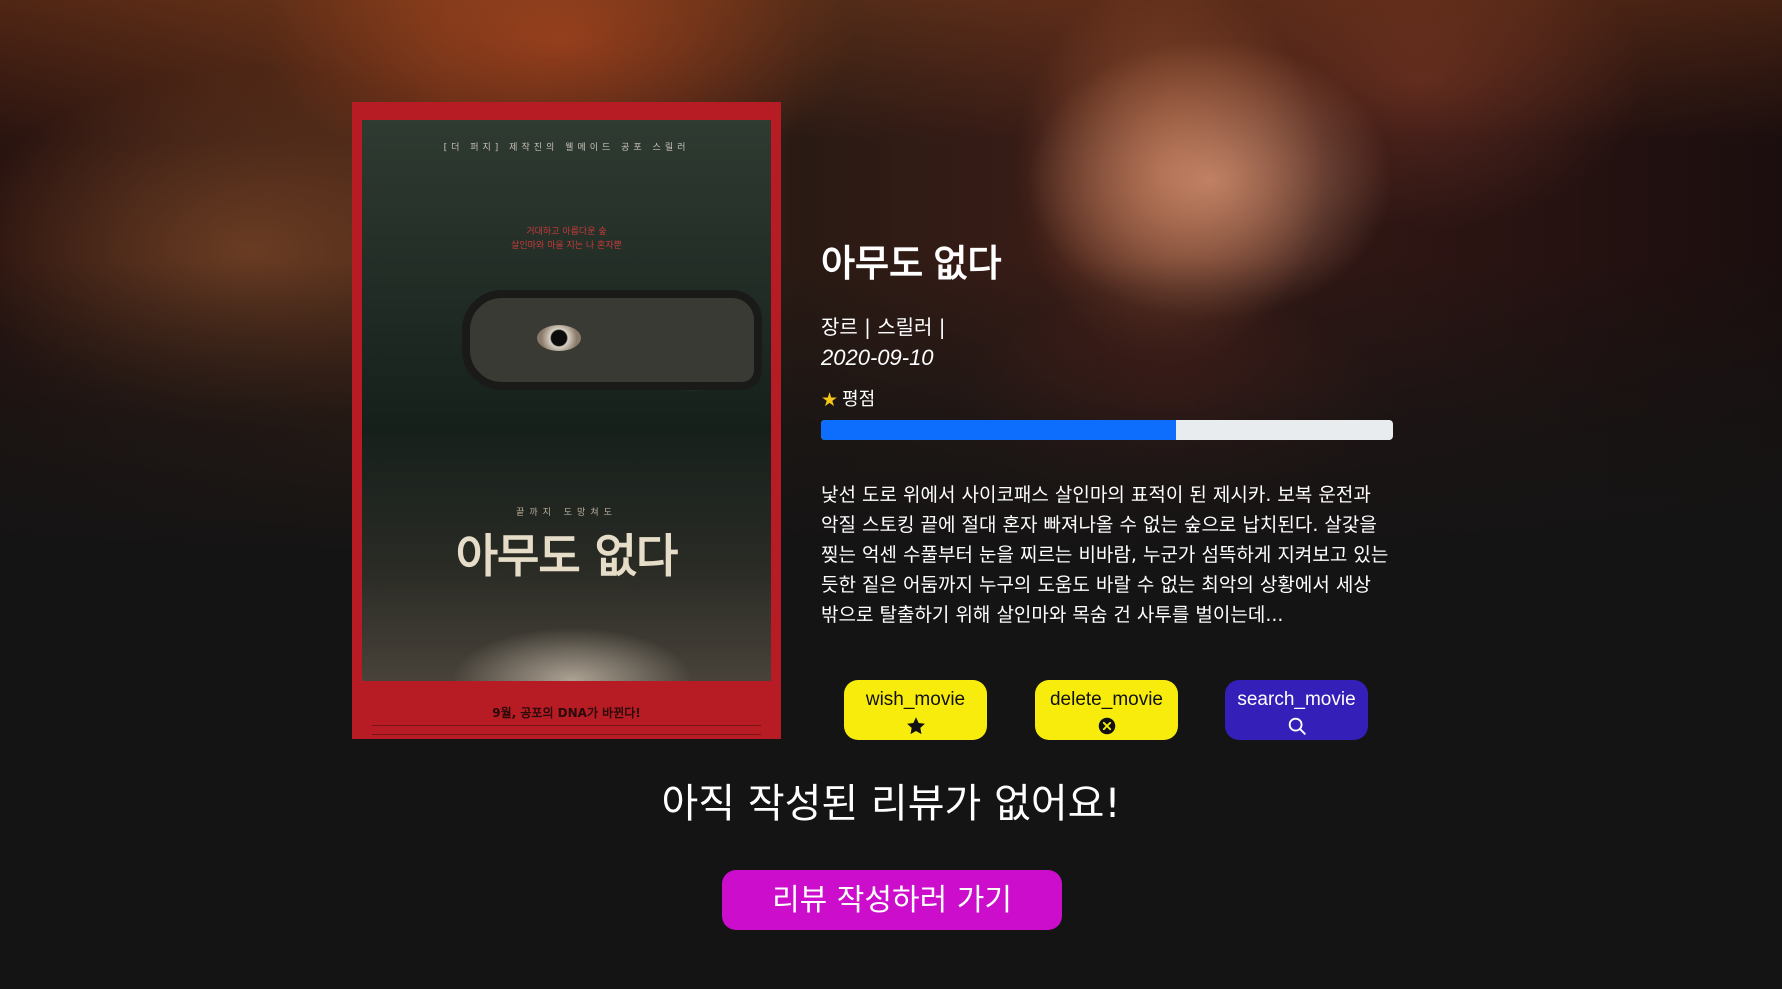  I want to click on poster-tagline-1: 거대하고 아름다운 숲, so click(566, 232).